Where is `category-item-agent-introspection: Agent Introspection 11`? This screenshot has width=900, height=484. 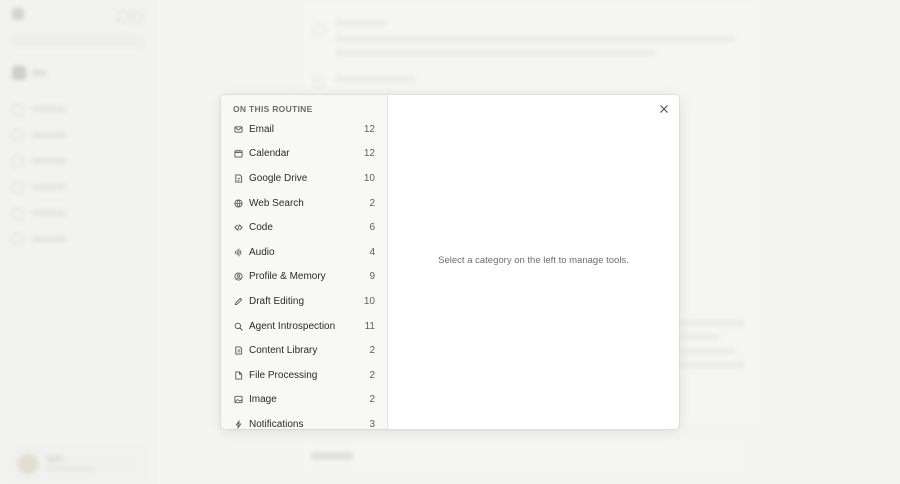 category-item-agent-introspection: Agent Introspection 11 is located at coordinates (304, 326).